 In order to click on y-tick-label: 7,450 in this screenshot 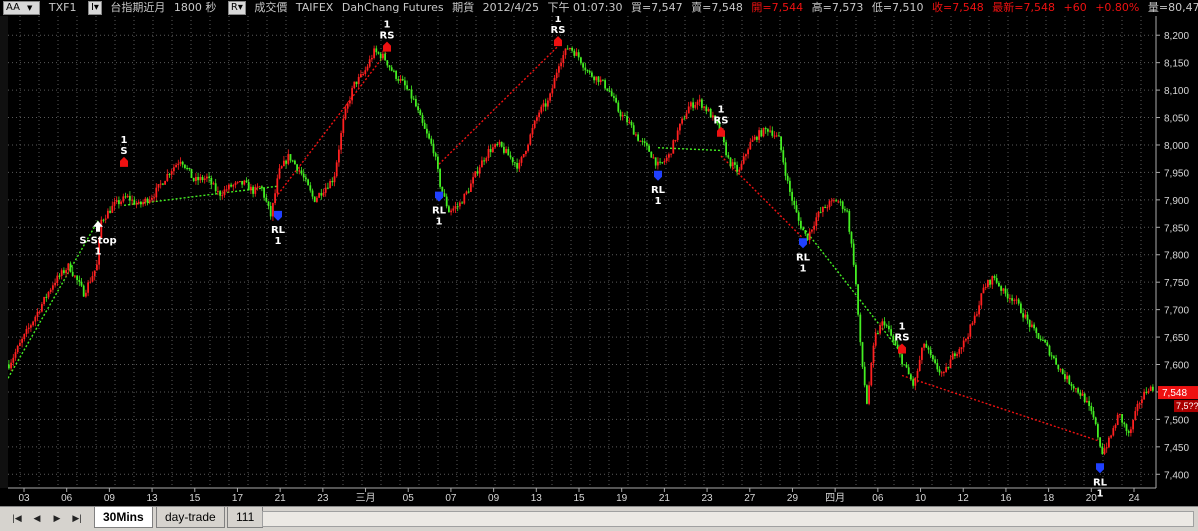, I will do `click(1176, 448)`.